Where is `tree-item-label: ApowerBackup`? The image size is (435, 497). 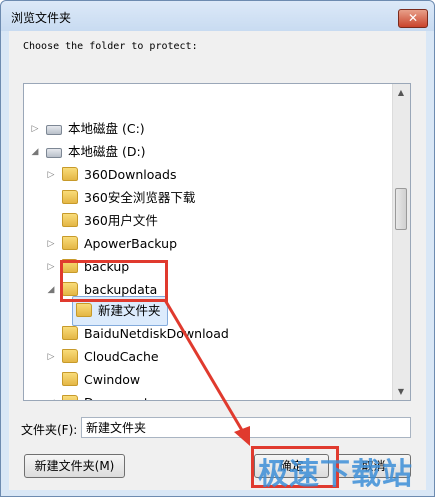
tree-item-label: ApowerBackup is located at coordinates (131, 243).